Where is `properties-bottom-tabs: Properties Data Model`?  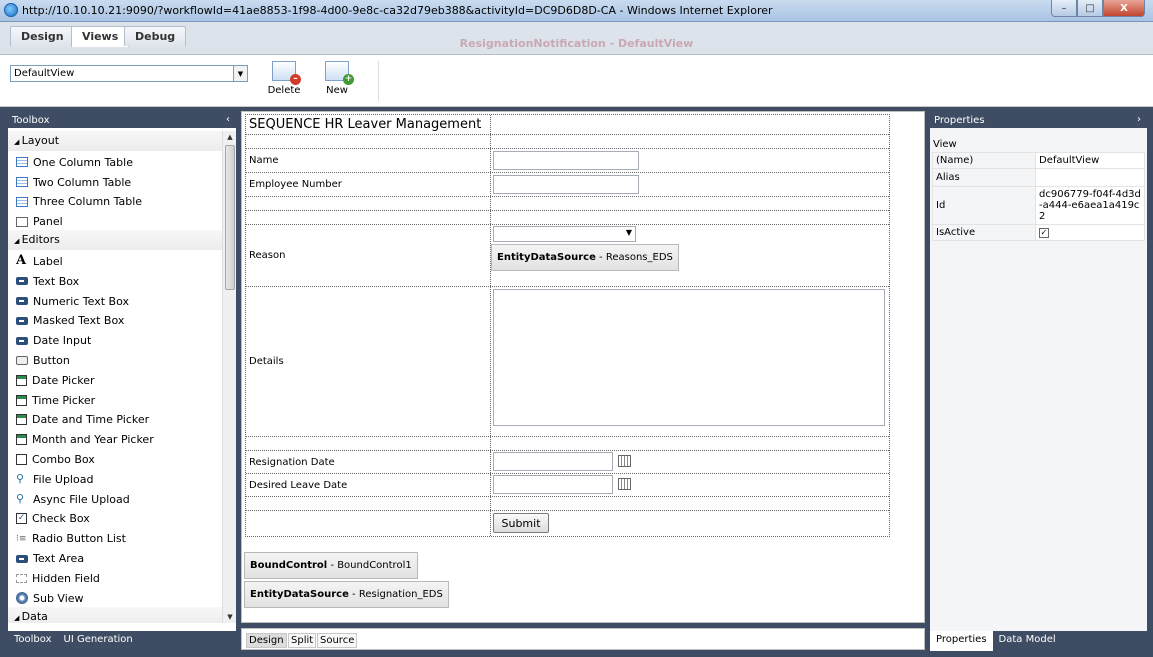
properties-bottom-tabs: Properties Data Model is located at coordinates (1038, 641).